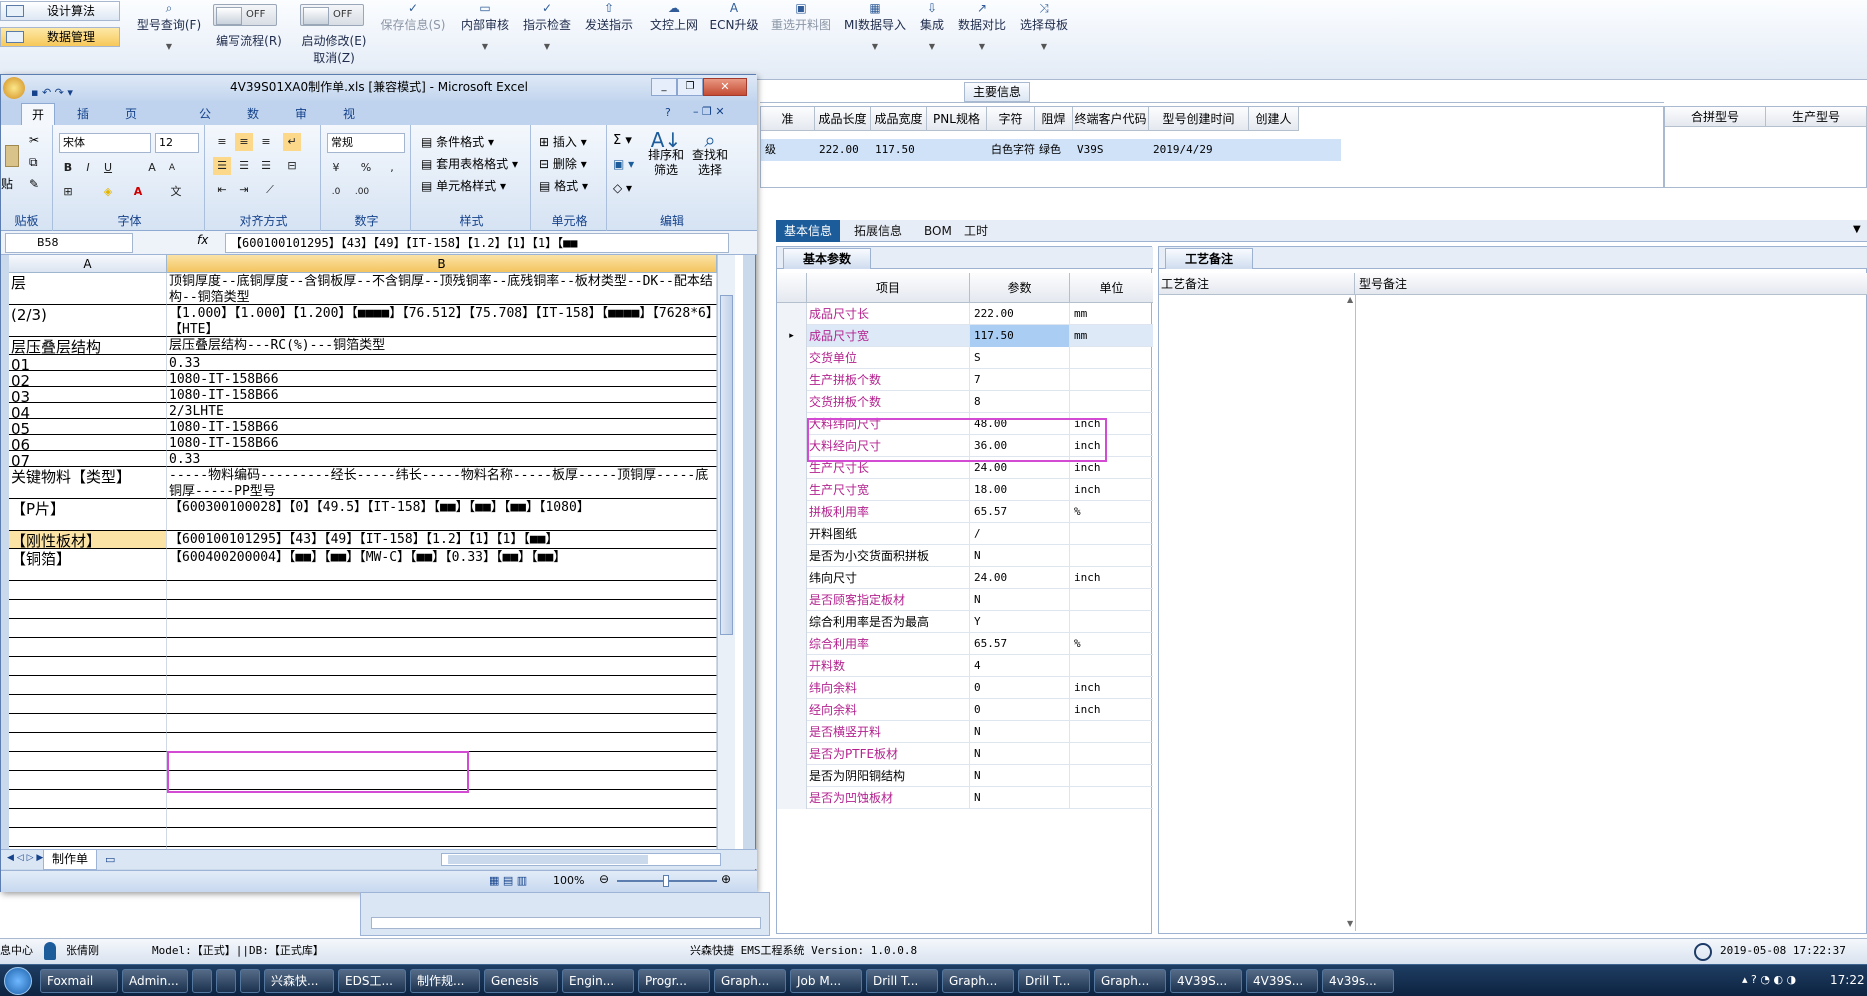 This screenshot has height=996, width=1867. What do you see at coordinates (88, 346) in the screenshot?
I see `cell-a: 层压叠层结构` at bounding box center [88, 346].